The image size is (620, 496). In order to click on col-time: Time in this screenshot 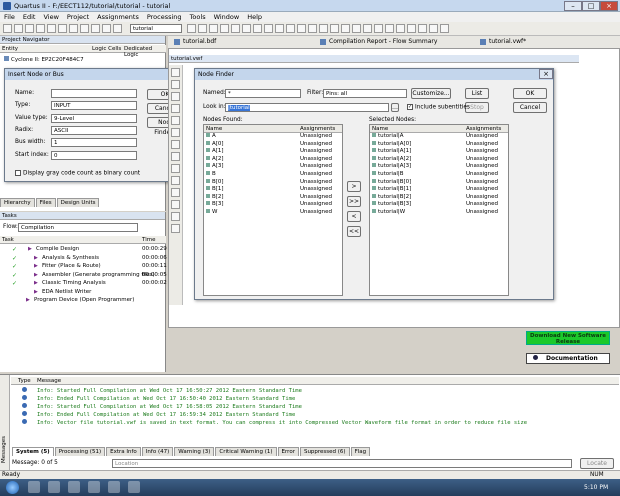, I will do `click(148, 240)`.